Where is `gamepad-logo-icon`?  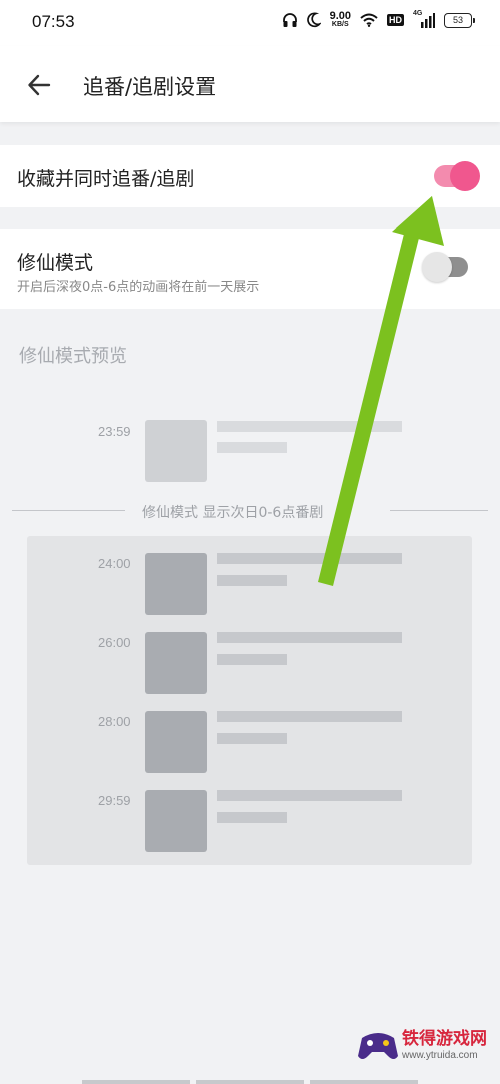 gamepad-logo-icon is located at coordinates (378, 1046).